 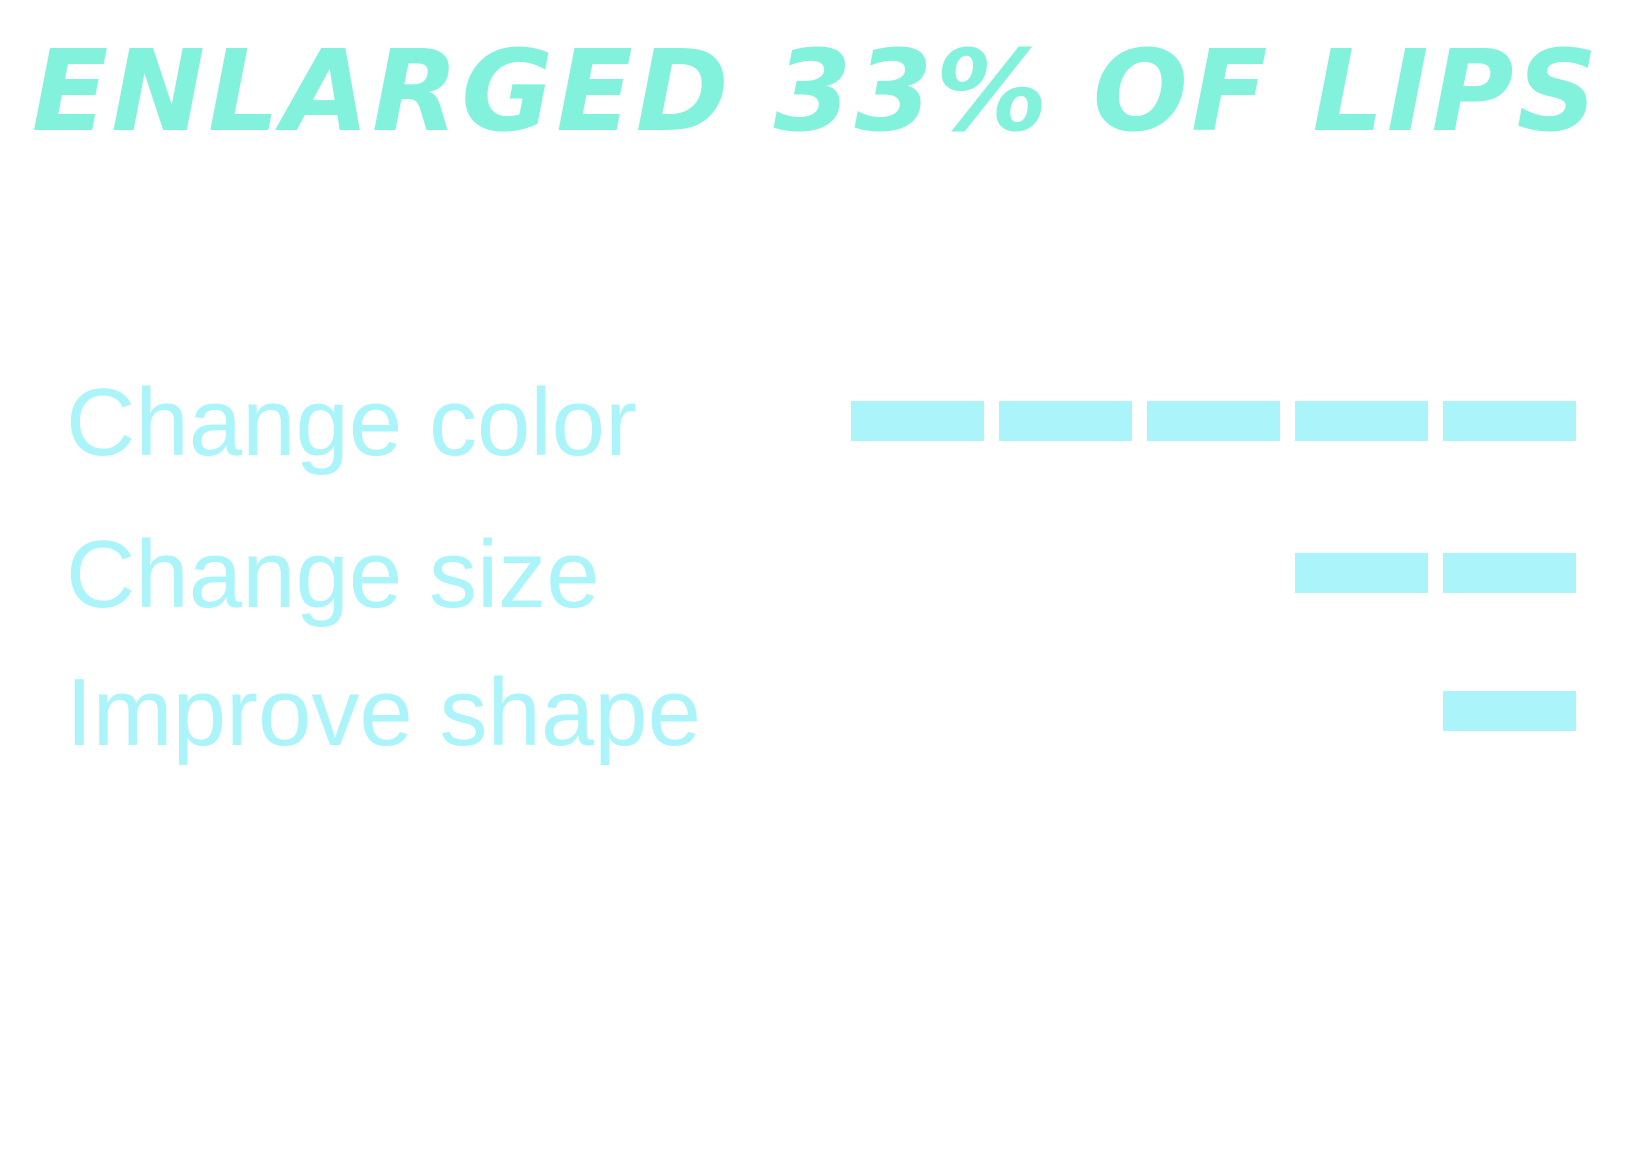 What do you see at coordinates (821, 423) in the screenshot?
I see `bar-row-change-color: Change color` at bounding box center [821, 423].